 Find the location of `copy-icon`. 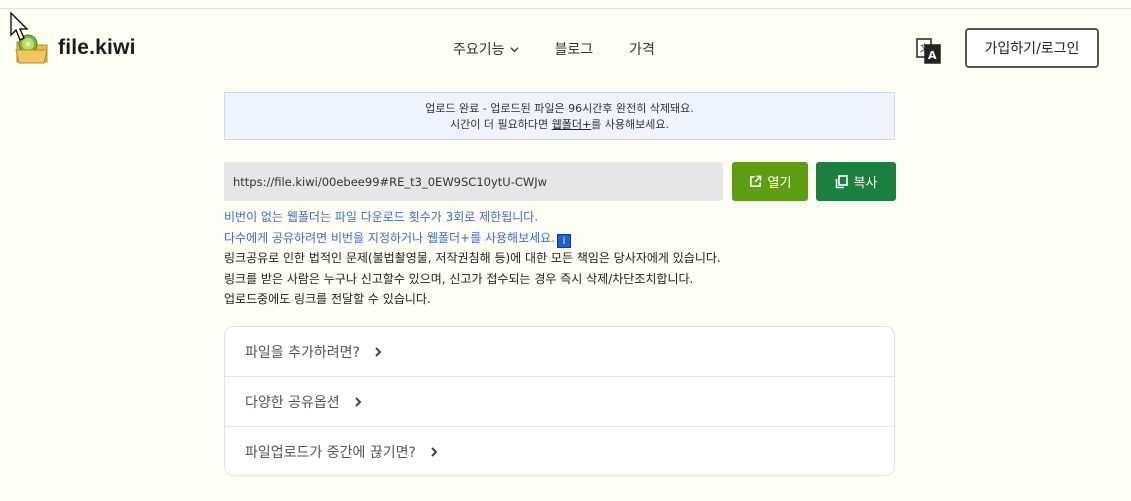

copy-icon is located at coordinates (841, 181).